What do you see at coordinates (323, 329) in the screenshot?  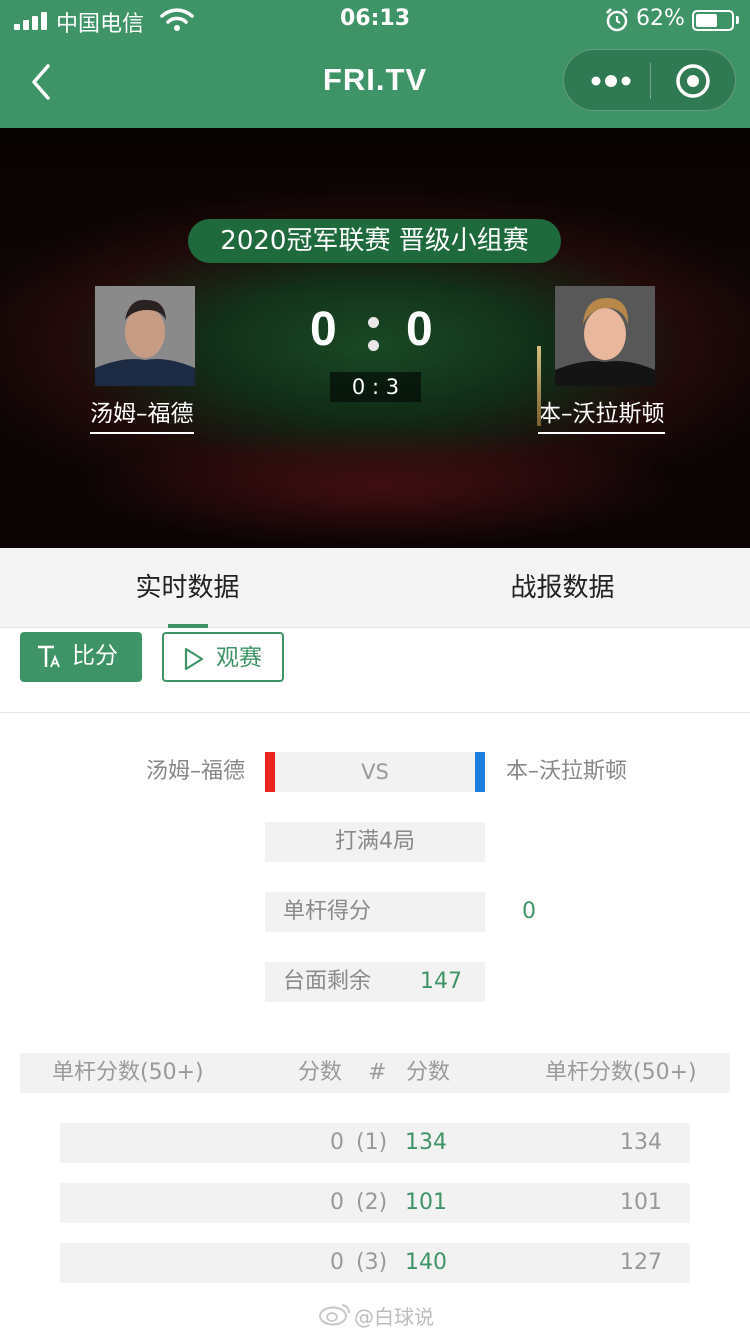 I see `score-left: 0` at bounding box center [323, 329].